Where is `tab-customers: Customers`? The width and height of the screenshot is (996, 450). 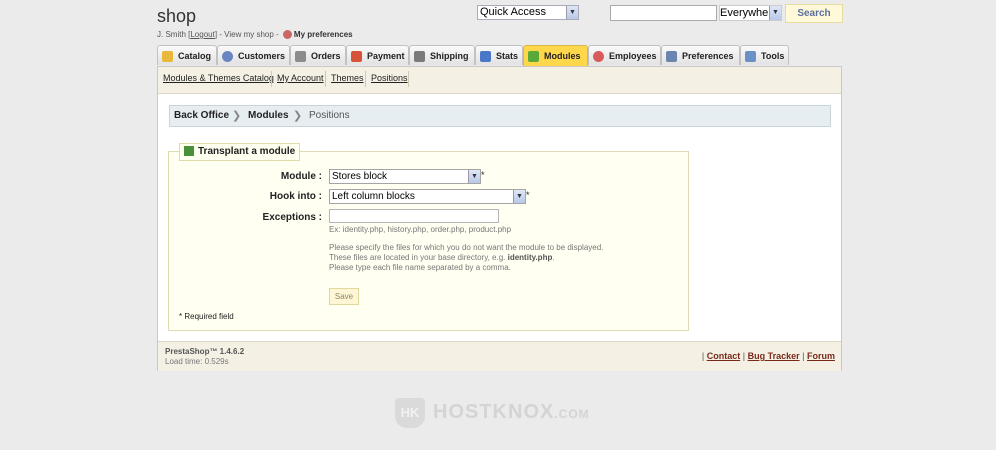
tab-customers: Customers is located at coordinates (253, 55).